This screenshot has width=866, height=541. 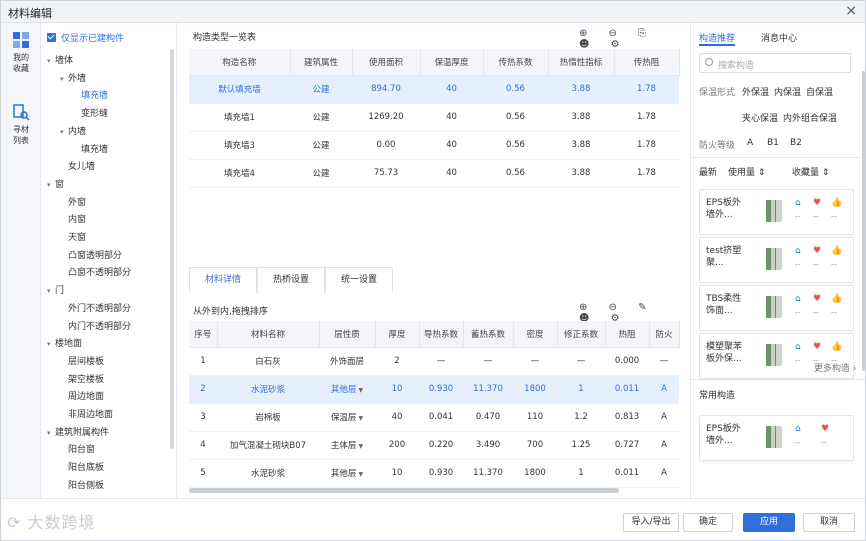 I want to click on cancel-button: 取消, so click(x=829, y=522).